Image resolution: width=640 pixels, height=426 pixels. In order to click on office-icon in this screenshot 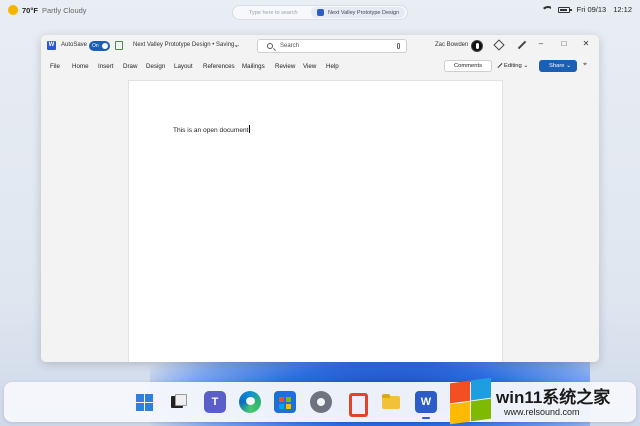, I will do `click(356, 404)`.